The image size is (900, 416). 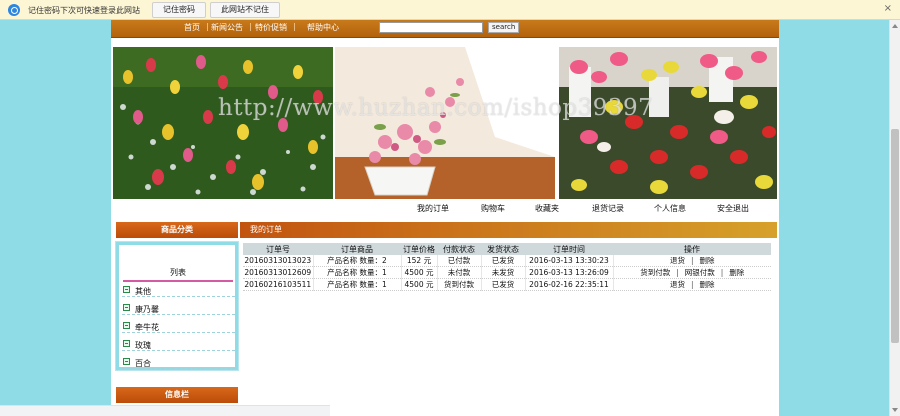 What do you see at coordinates (459, 284) in the screenshot?
I see `order-pay-status: 货到付款` at bounding box center [459, 284].